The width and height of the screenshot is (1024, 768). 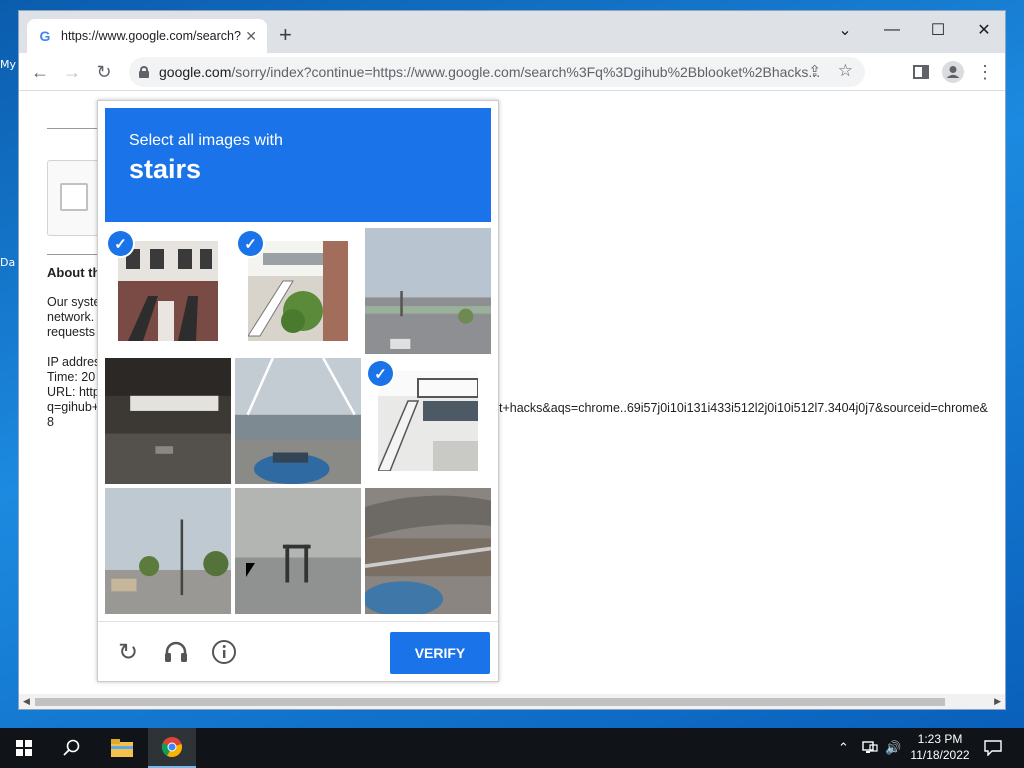 I want to click on file-explorer-icon, so click(x=122, y=748).